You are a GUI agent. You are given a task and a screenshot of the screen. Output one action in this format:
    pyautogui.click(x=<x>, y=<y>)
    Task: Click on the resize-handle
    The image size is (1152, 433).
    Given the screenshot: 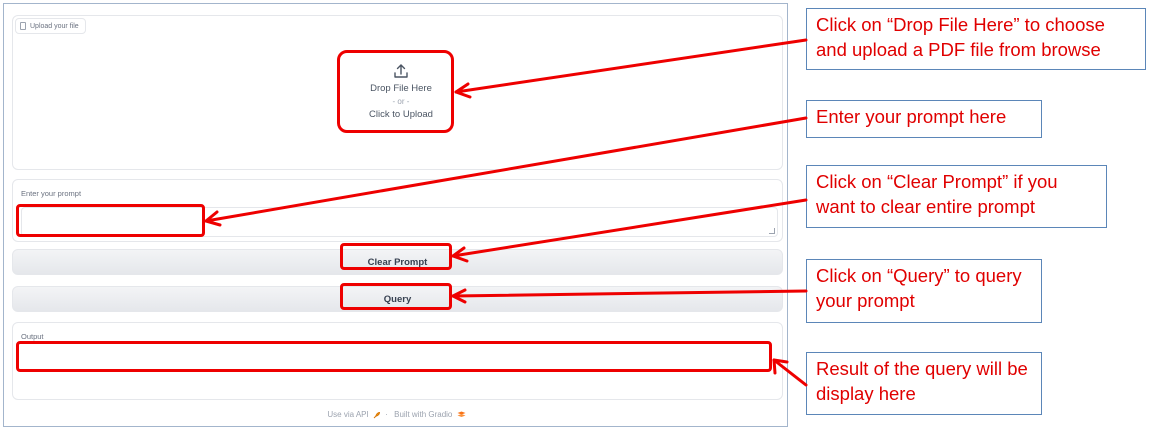 What is the action you would take?
    pyautogui.click(x=772, y=231)
    